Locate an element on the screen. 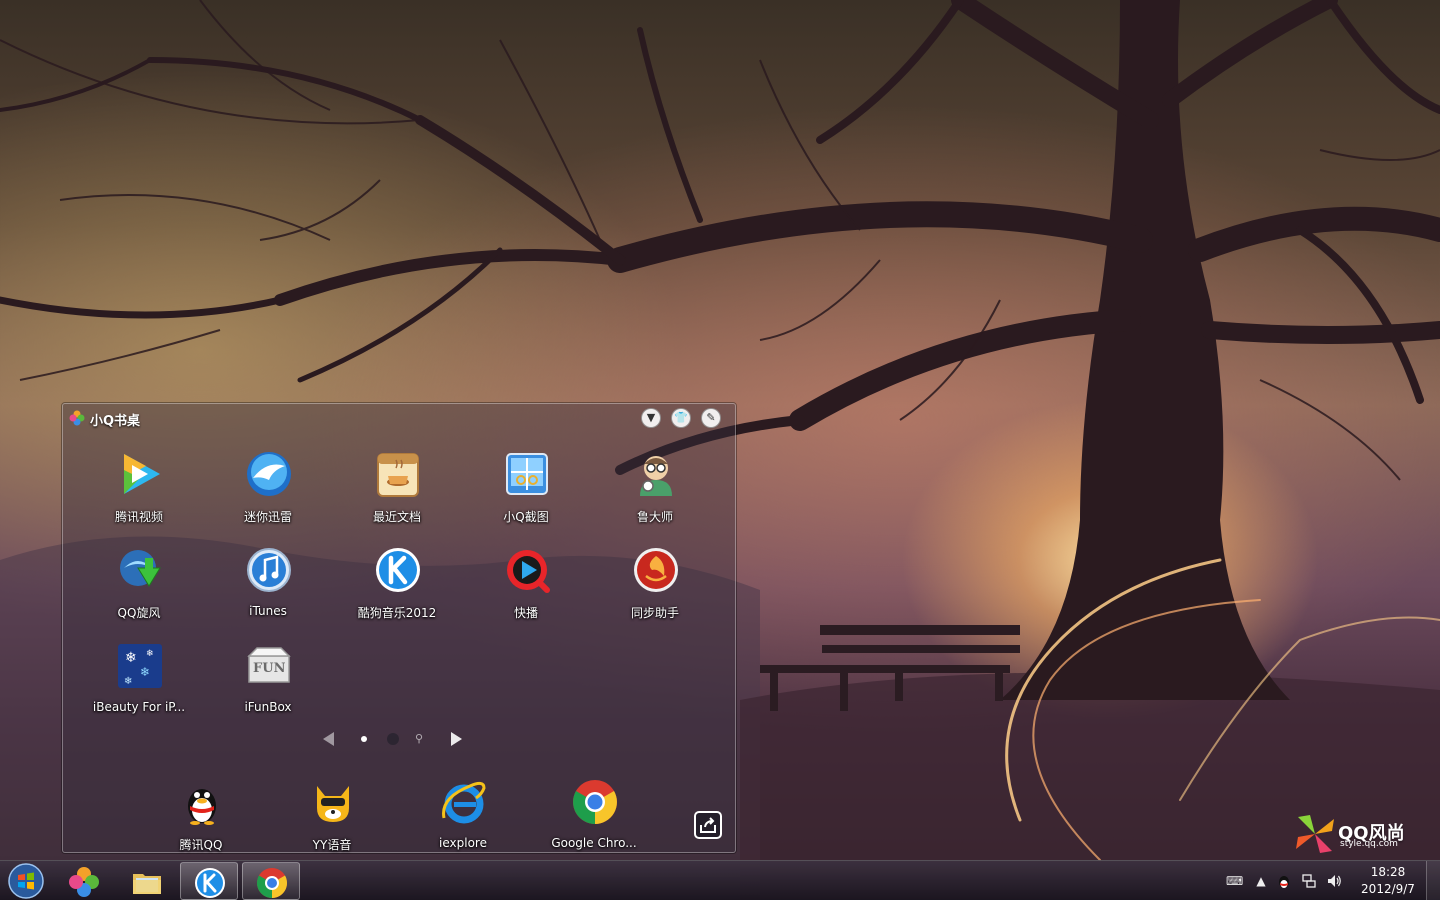 The height and width of the screenshot is (900, 1440). app-label: iTunes is located at coordinates (268, 611).